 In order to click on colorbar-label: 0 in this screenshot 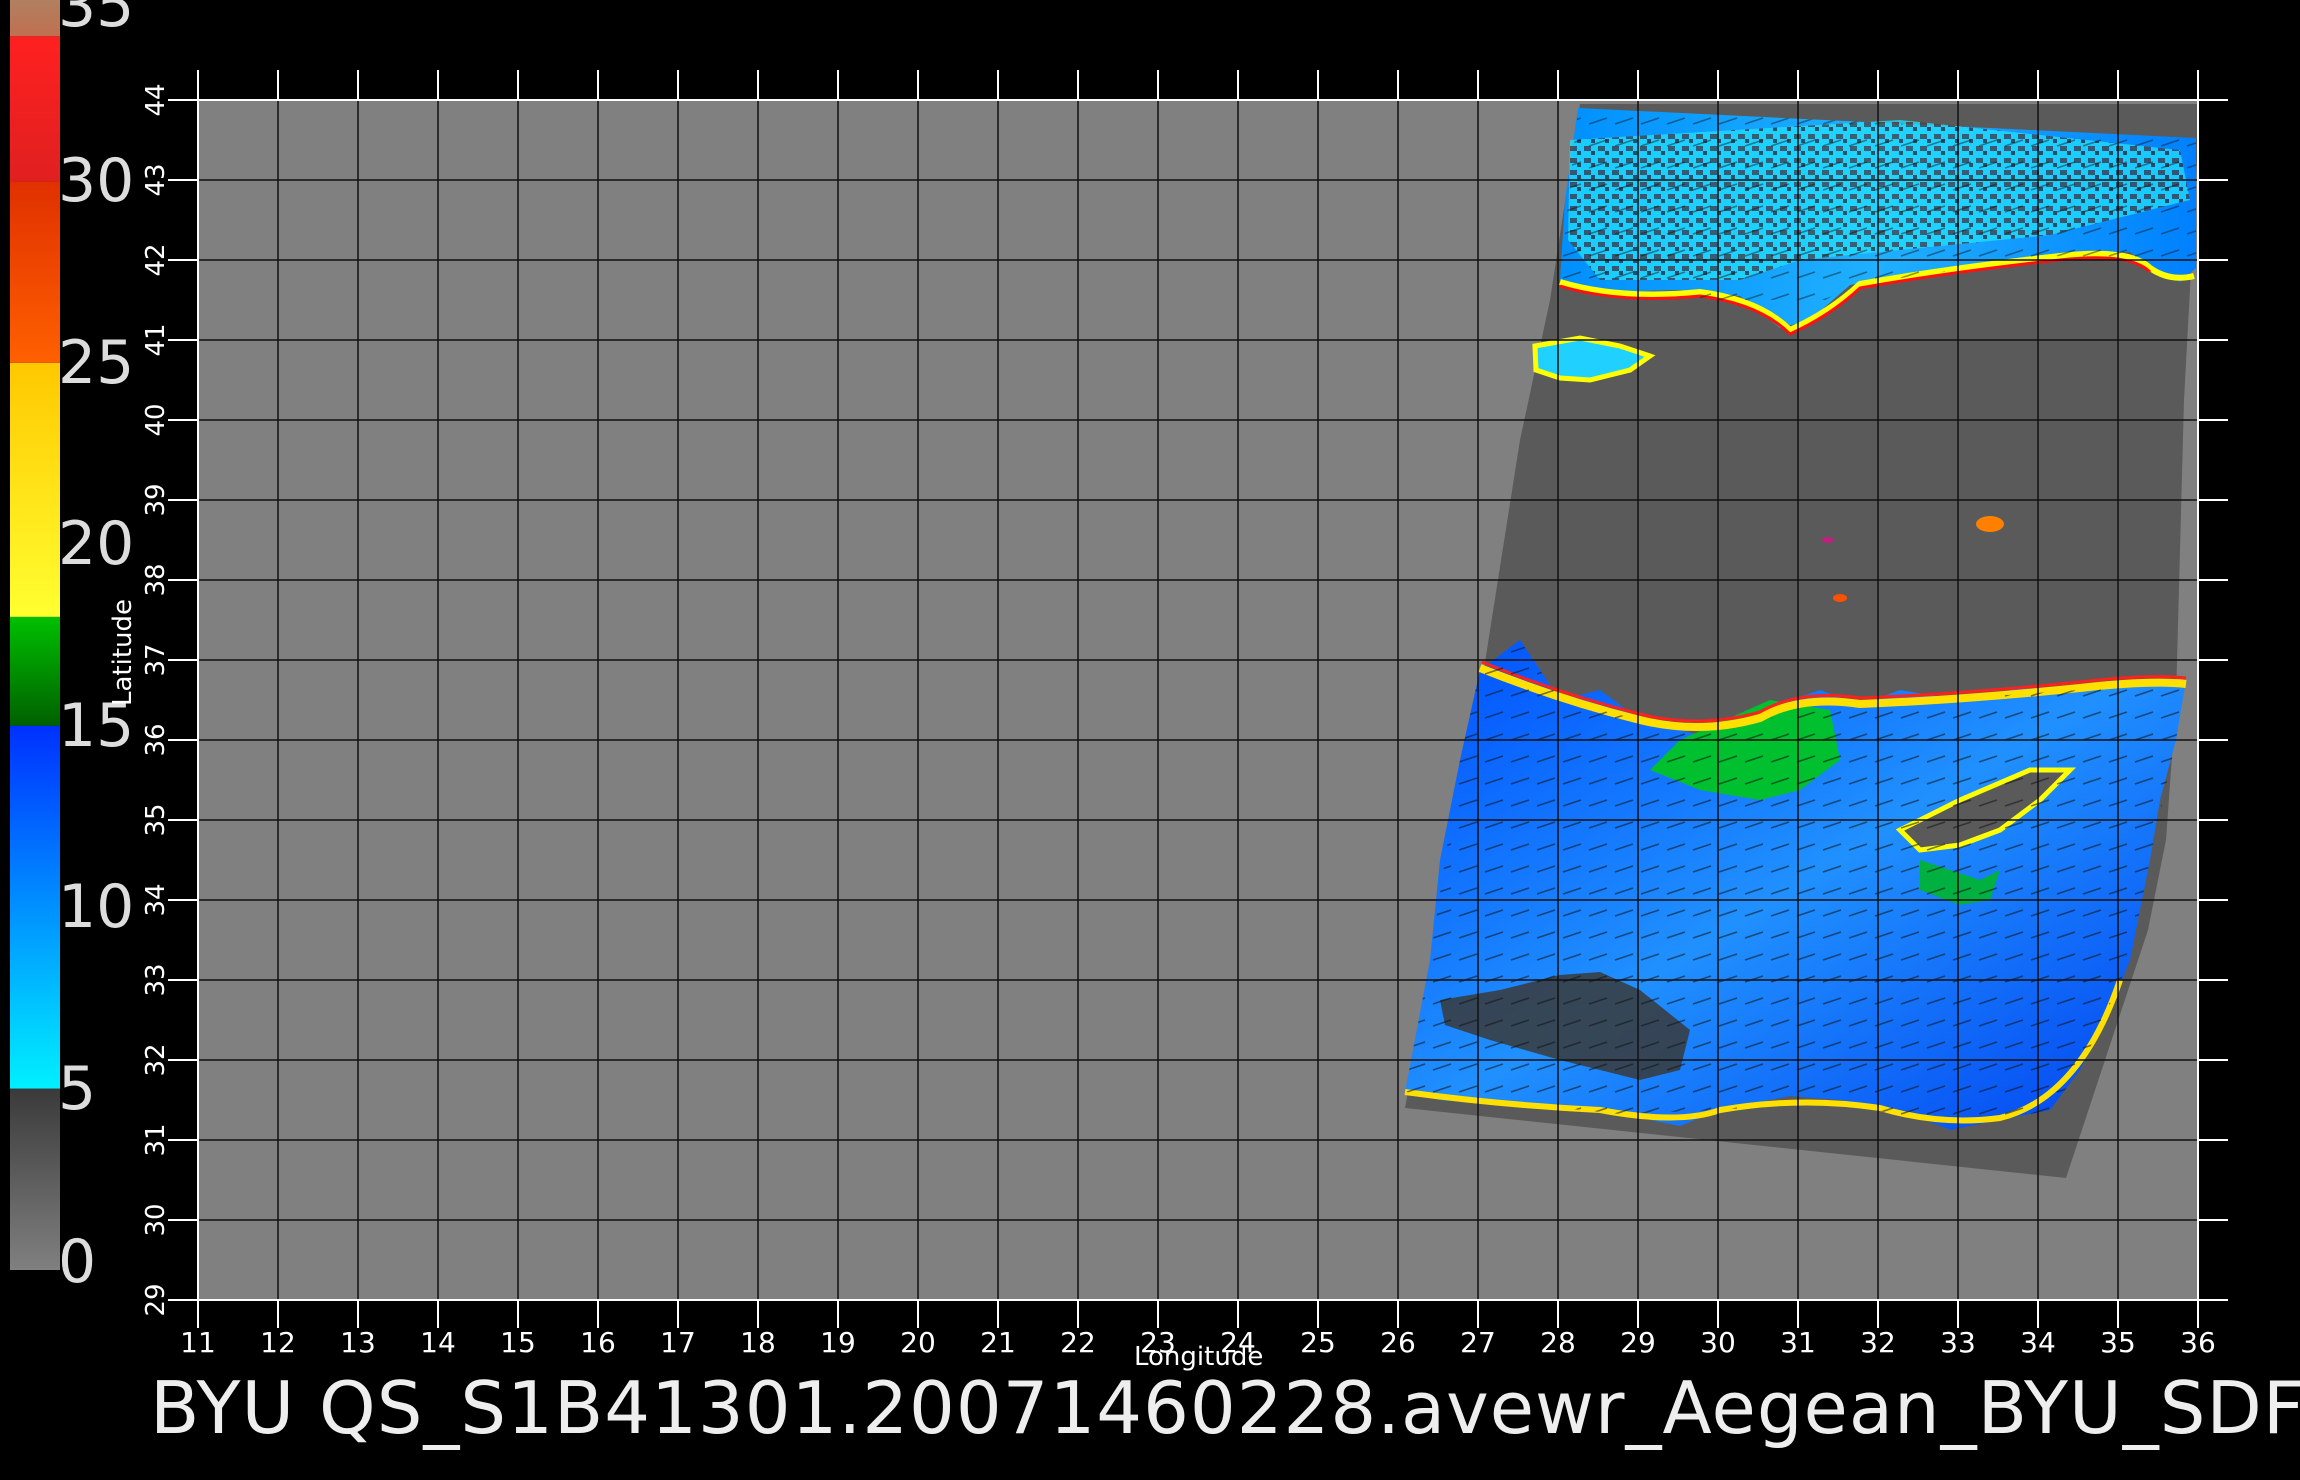, I will do `click(77, 1262)`.